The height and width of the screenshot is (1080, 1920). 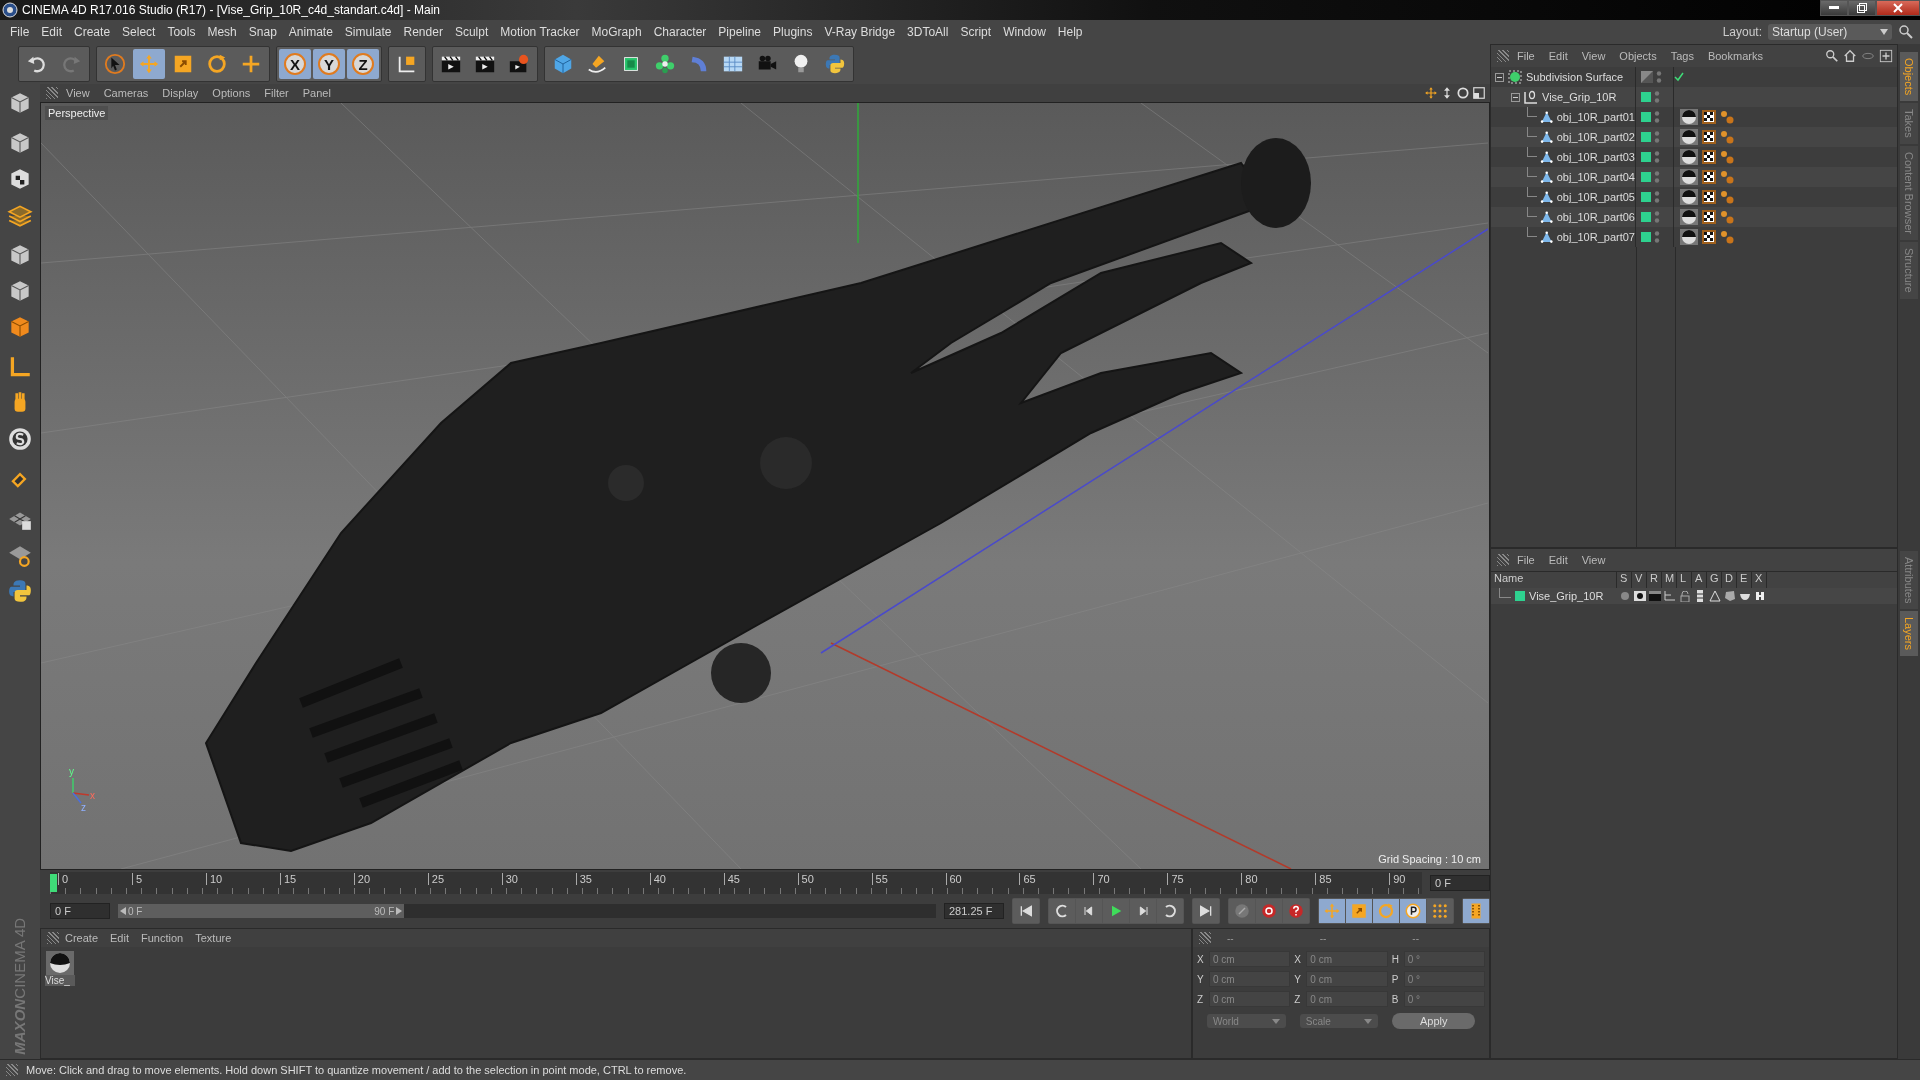 I want to click on object-name: Vise_Grip_10R, so click(x=1579, y=97).